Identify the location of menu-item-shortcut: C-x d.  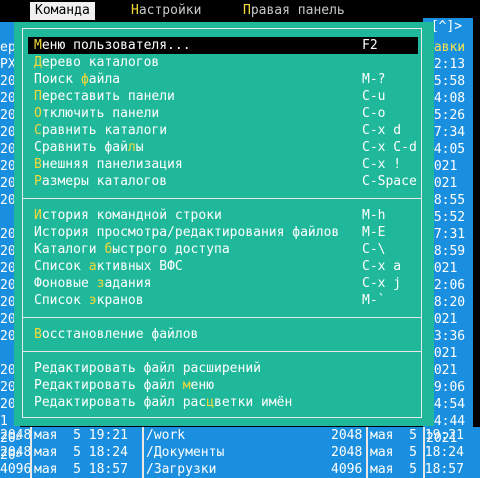
(382, 130).